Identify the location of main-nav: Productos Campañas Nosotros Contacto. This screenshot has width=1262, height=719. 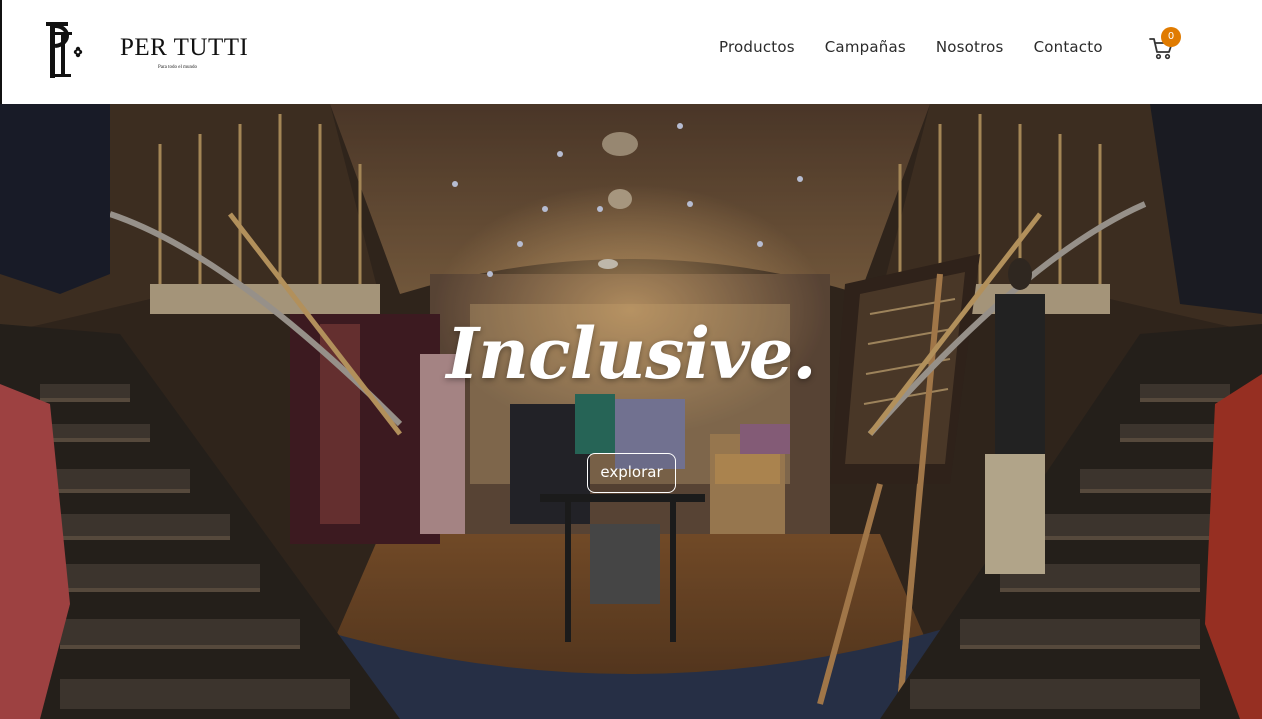
(911, 49).